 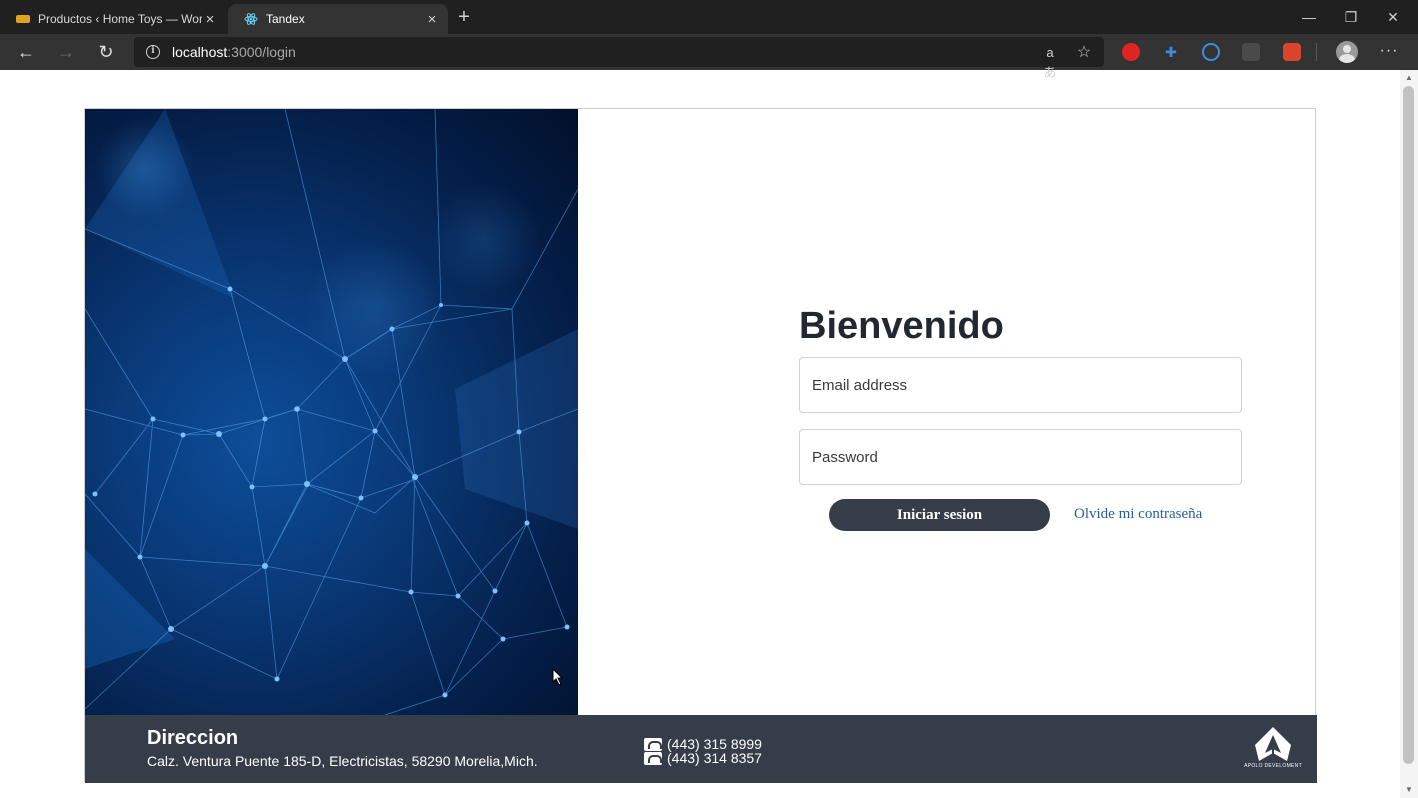 I want to click on add-favorite-icon: ☆, so click(x=1084, y=53).